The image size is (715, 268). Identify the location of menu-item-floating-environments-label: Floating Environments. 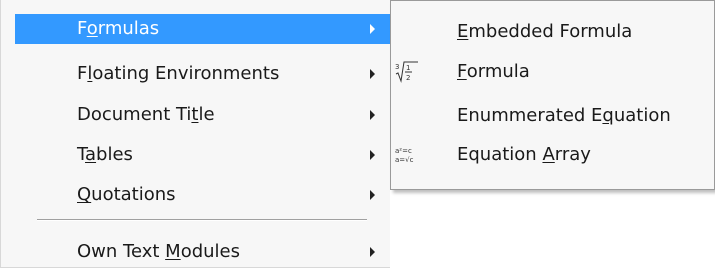
(178, 73).